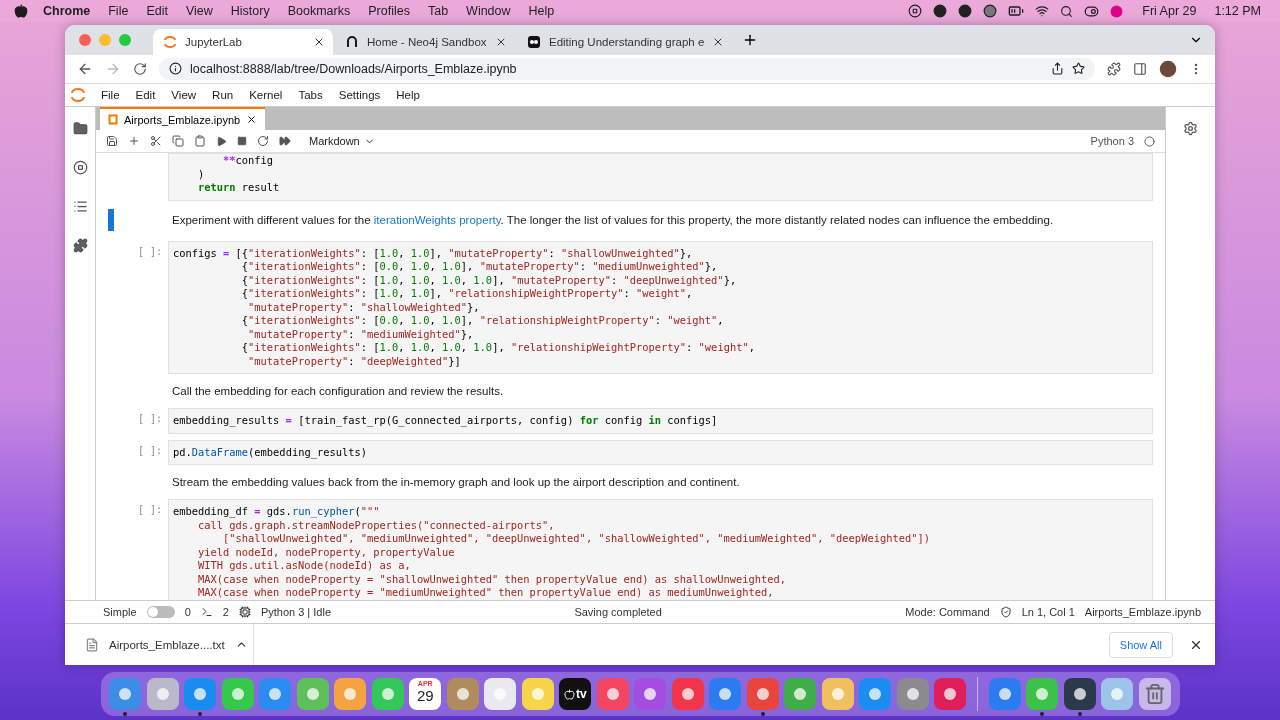 This screenshot has height=720, width=1280. Describe the element at coordinates (21, 11) in the screenshot. I see `apple-icon` at that location.